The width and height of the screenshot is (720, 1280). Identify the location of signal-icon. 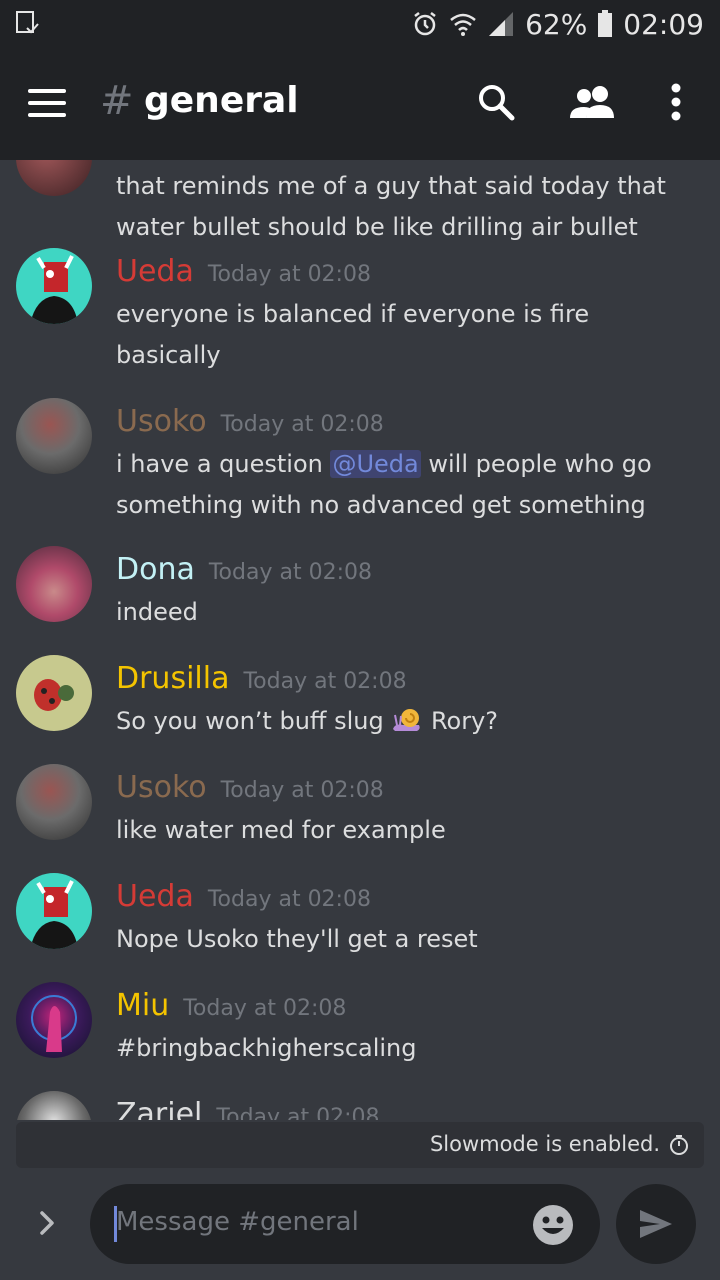
(501, 24).